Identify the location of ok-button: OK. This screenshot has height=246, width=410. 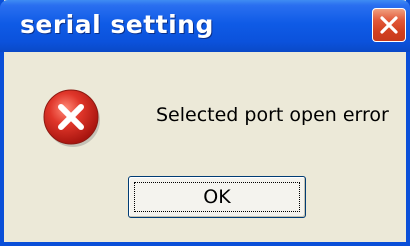
(217, 197).